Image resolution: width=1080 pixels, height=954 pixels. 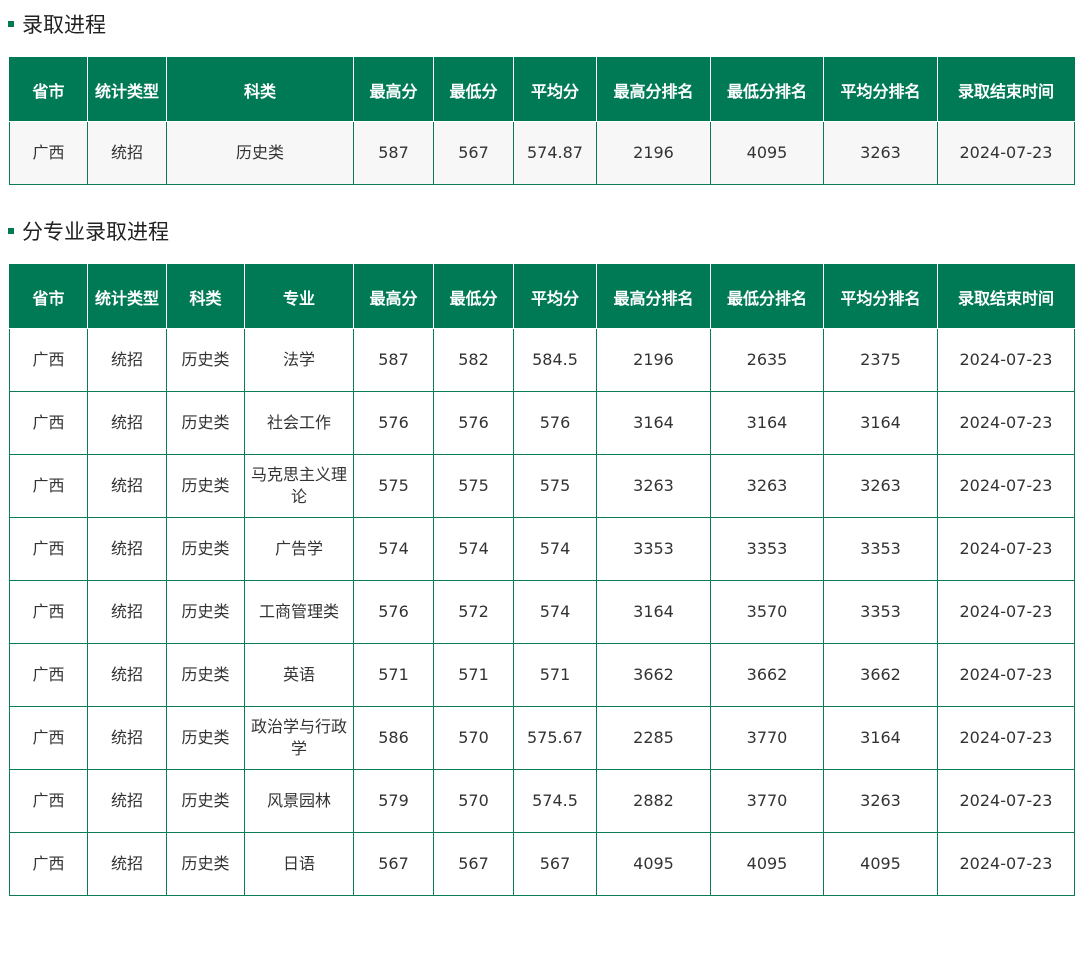 I want to click on cell-min-rank: 3662, so click(x=767, y=675).